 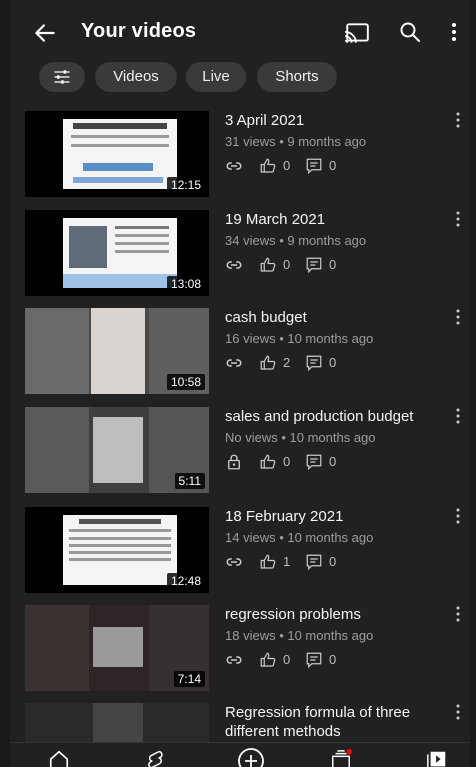 What do you see at coordinates (234, 462) in the screenshot?
I see `lock-icon` at bounding box center [234, 462].